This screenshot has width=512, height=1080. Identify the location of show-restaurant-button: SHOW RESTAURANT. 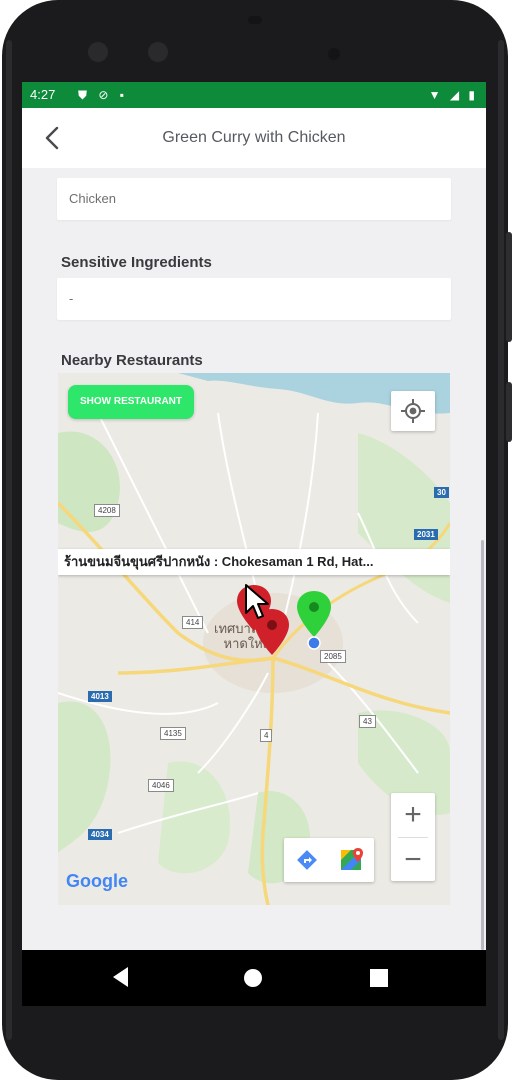
(131, 402).